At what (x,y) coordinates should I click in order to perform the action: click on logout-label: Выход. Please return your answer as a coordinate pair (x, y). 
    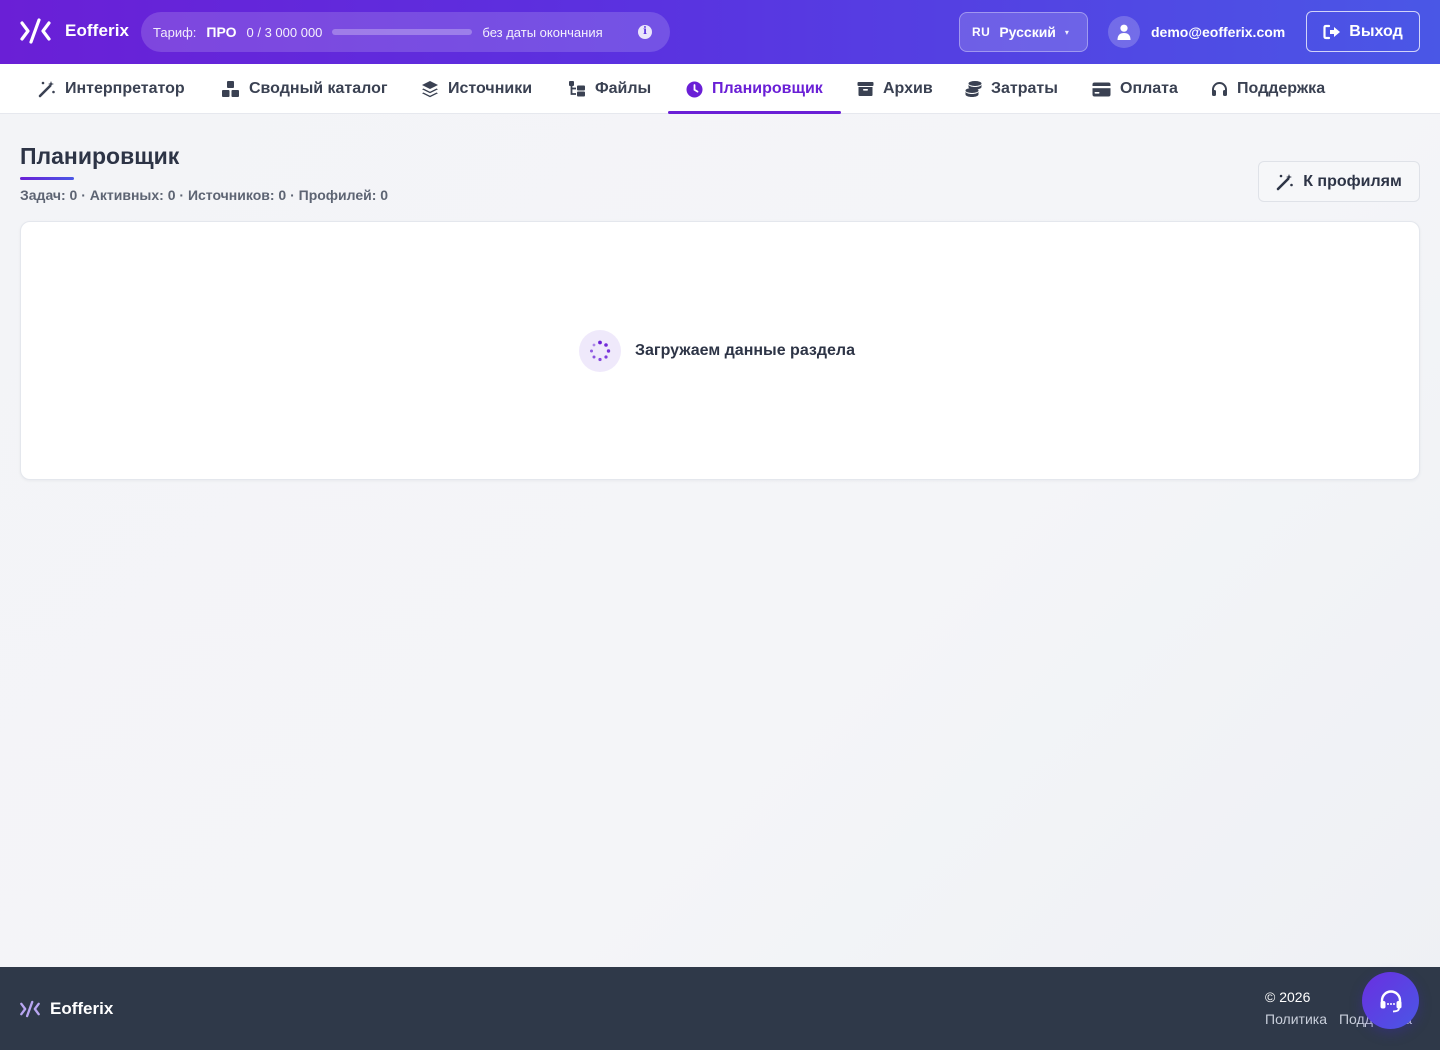
    Looking at the image, I should click on (1376, 31).